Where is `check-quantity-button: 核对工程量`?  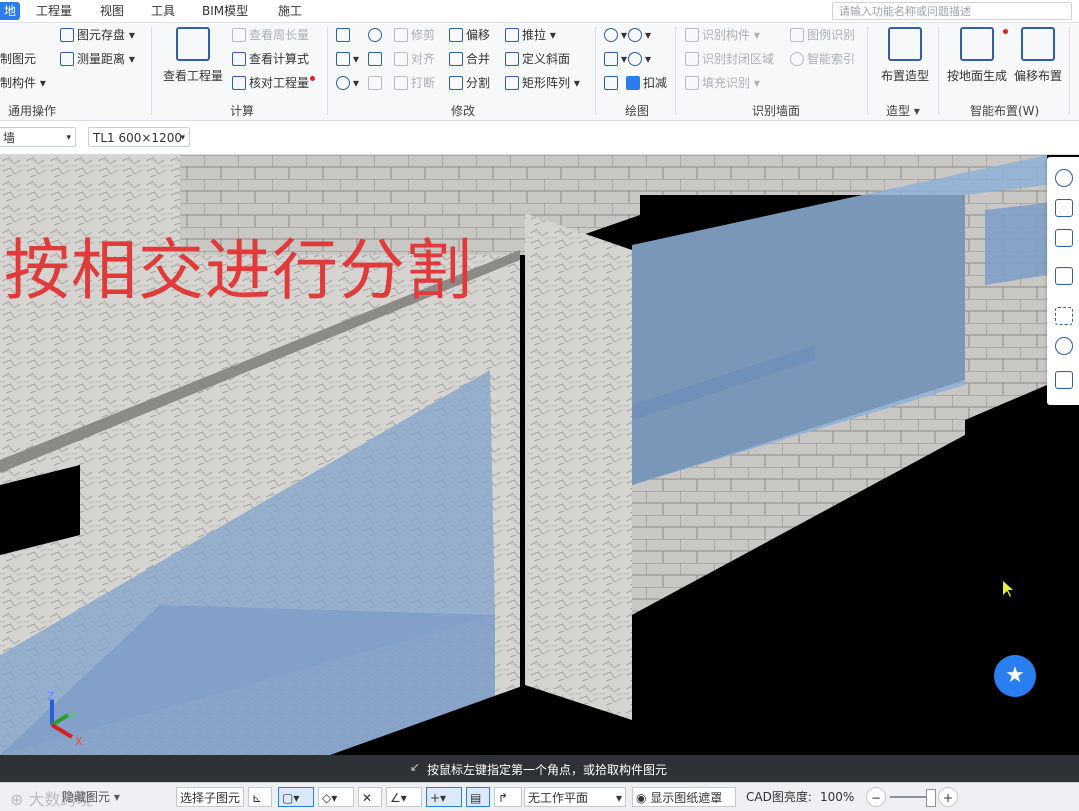
check-quantity-button: 核对工程量 is located at coordinates (274, 83).